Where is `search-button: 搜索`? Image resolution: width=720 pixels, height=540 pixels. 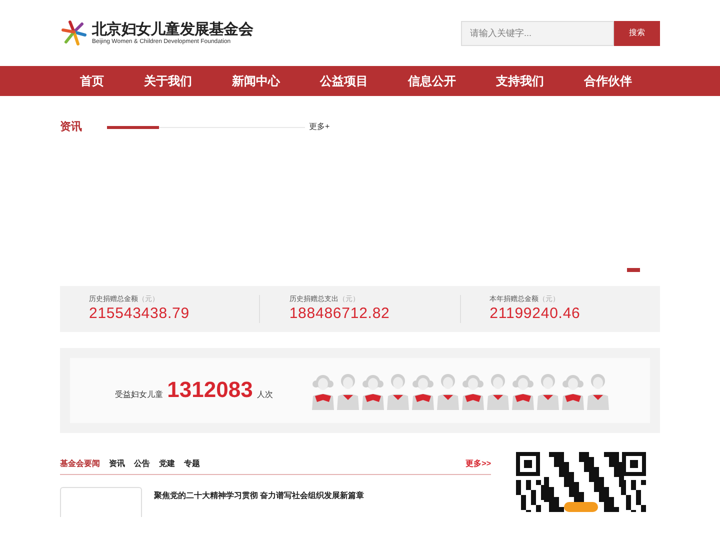
search-button: 搜索 is located at coordinates (637, 33).